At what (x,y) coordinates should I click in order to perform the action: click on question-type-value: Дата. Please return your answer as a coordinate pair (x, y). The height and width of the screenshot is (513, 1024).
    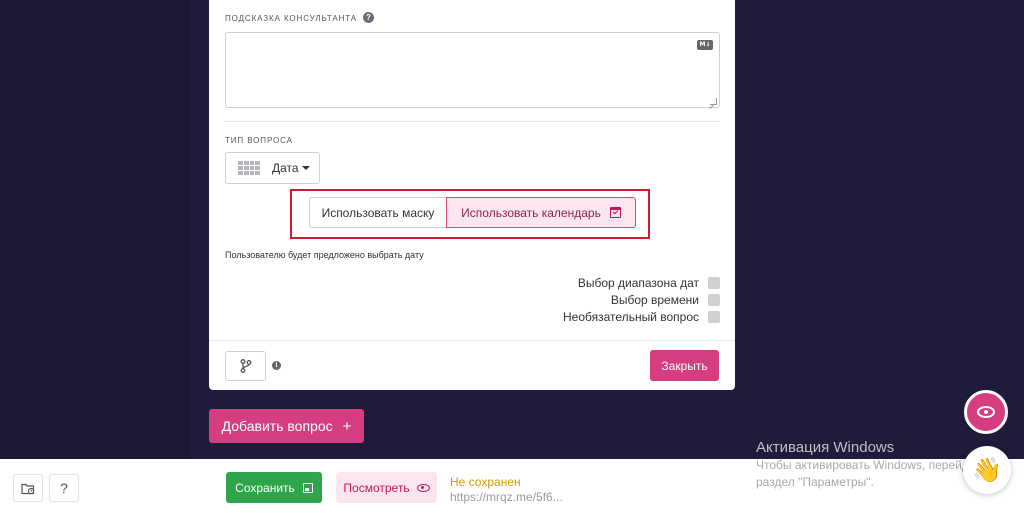
    Looking at the image, I should click on (285, 168).